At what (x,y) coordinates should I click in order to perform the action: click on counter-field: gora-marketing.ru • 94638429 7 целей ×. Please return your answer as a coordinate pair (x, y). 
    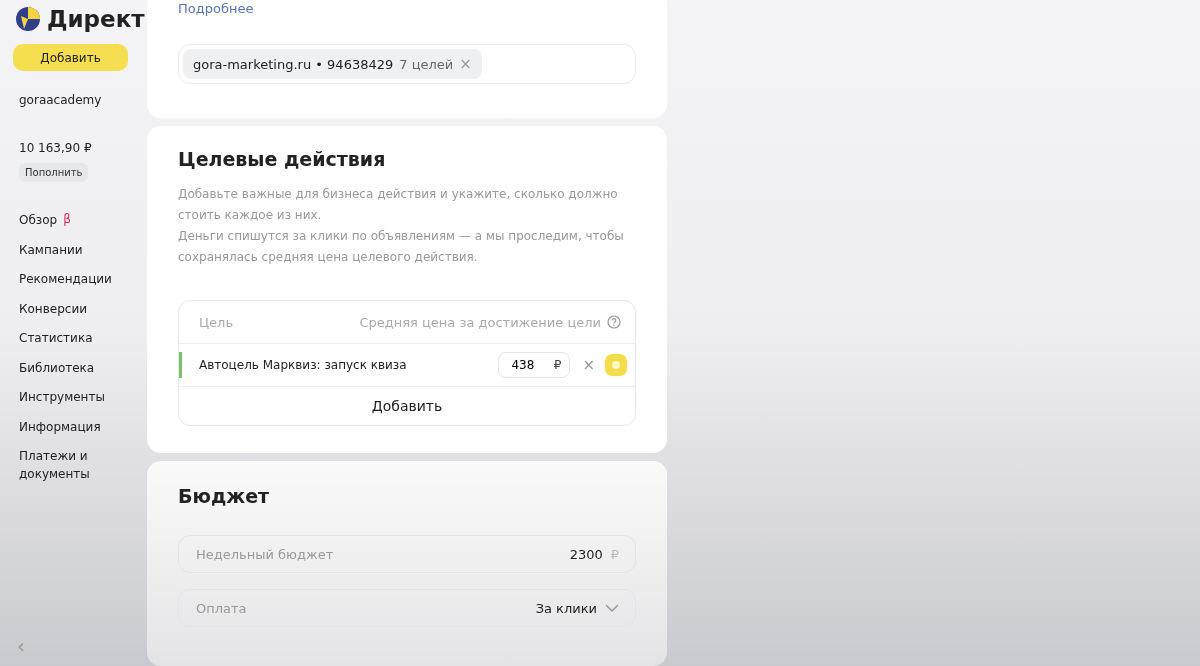
    Looking at the image, I should click on (407, 64).